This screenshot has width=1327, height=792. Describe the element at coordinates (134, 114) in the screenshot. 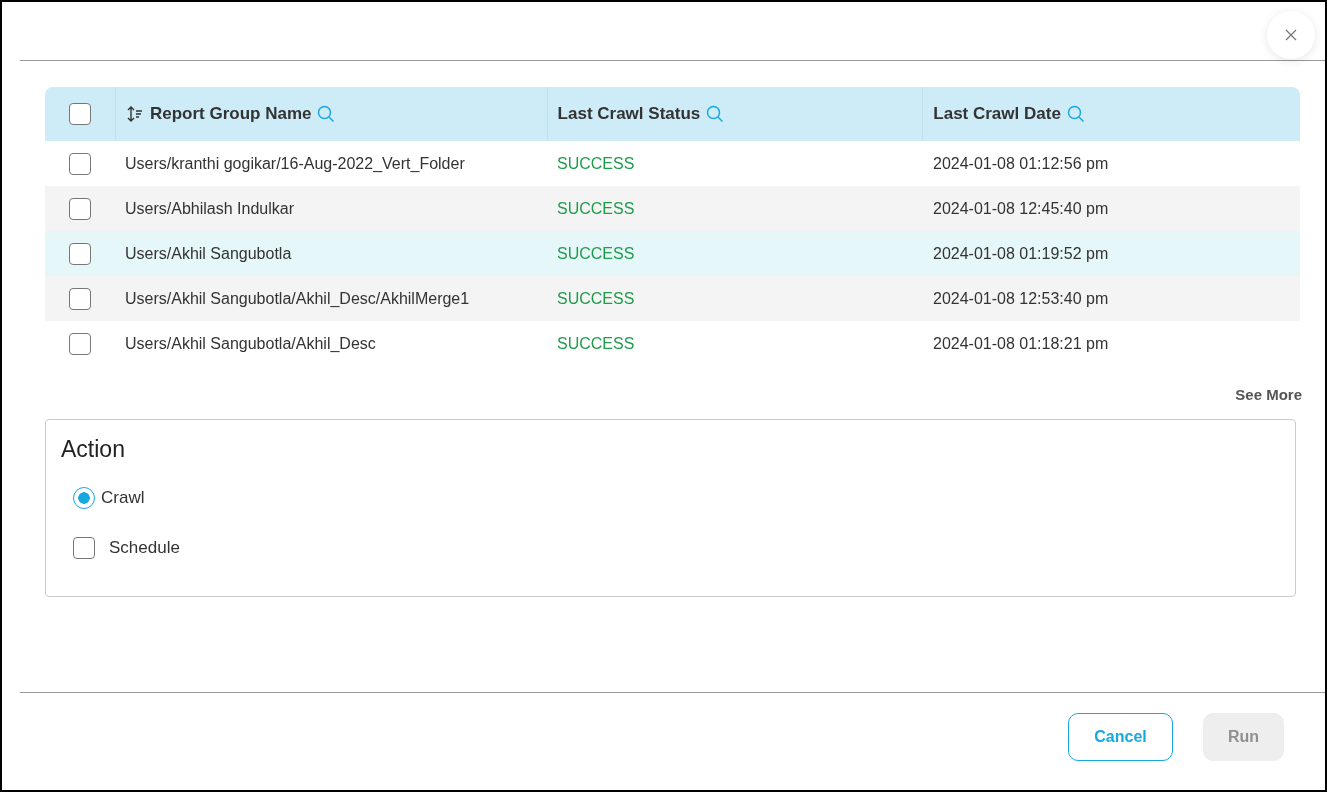

I see `sort-icon` at that location.